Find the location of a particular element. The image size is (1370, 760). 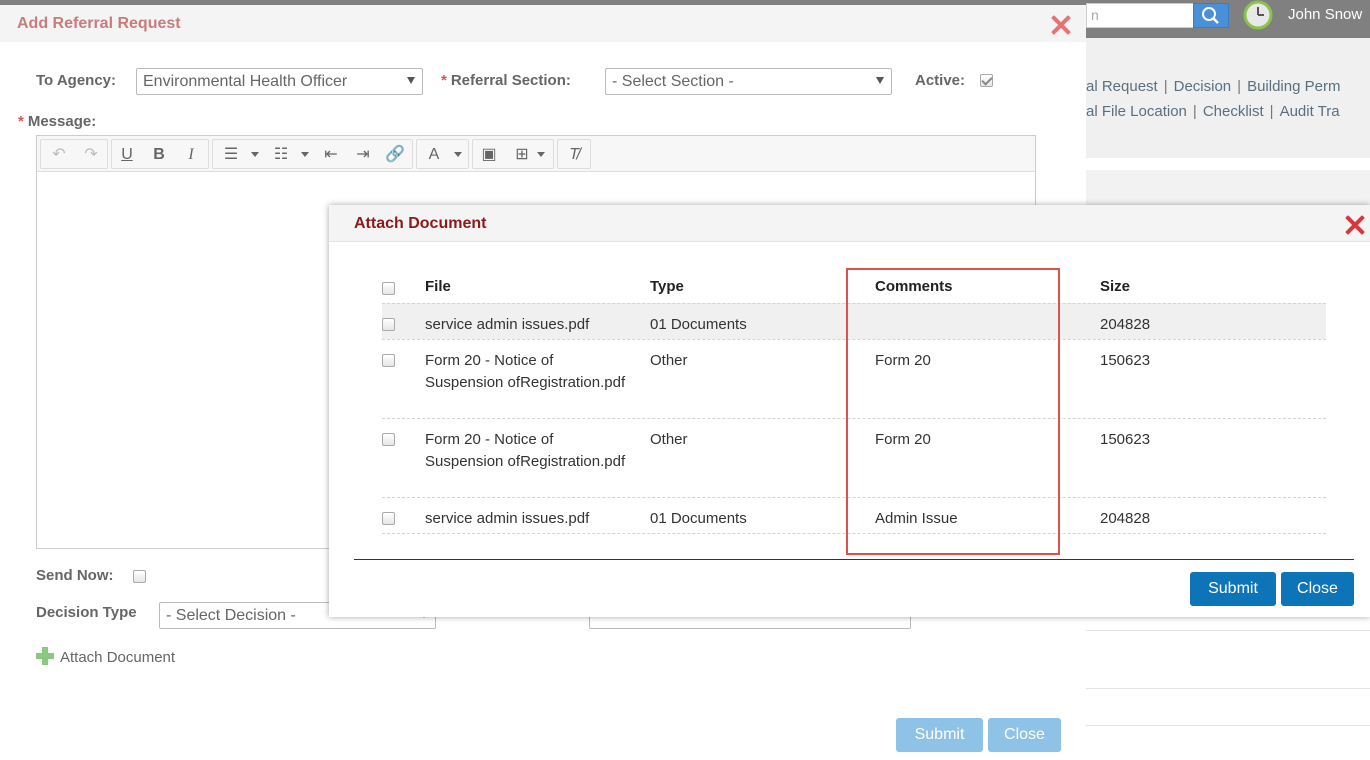

decision-type-label: Decision Type is located at coordinates (86, 612).